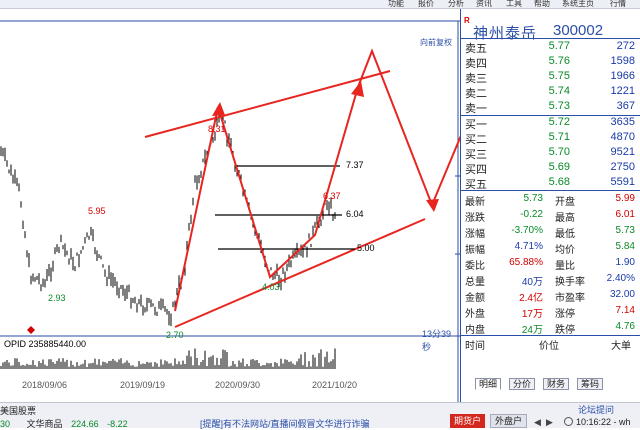 The image size is (640, 430). What do you see at coordinates (565, 314) in the screenshot?
I see `stat-label: 涨停` at bounding box center [565, 314].